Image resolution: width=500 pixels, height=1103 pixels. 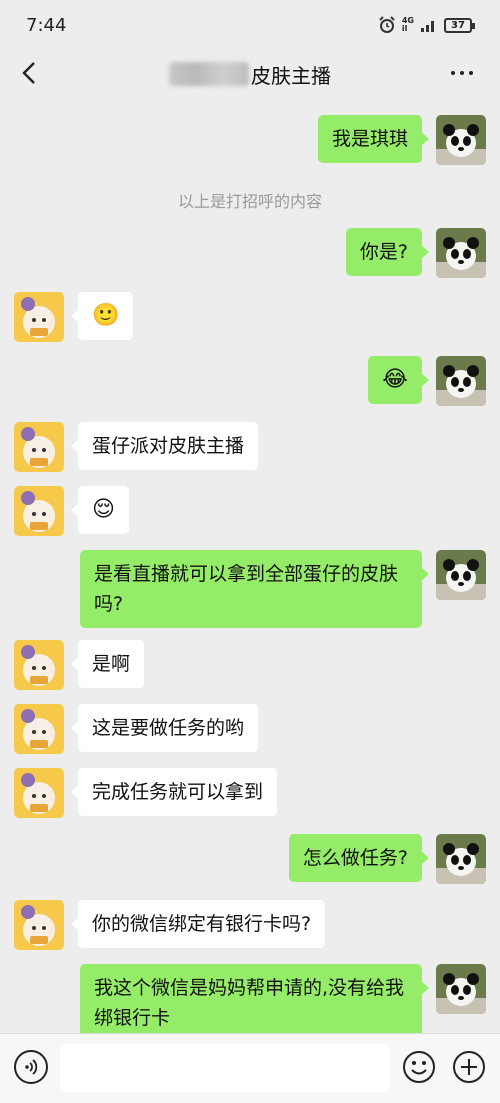 I want to click on message-bubble-them: 蛋仔派对皮肤主播, so click(x=164, y=446).